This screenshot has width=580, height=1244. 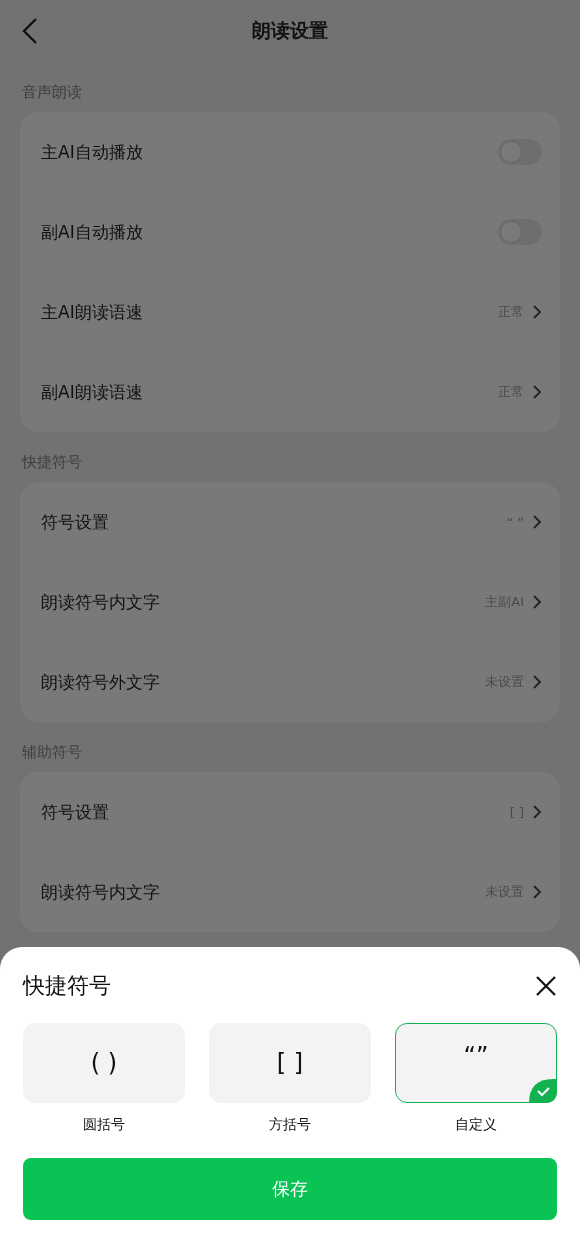 What do you see at coordinates (476, 1063) in the screenshot?
I see `symbol-option: “”` at bounding box center [476, 1063].